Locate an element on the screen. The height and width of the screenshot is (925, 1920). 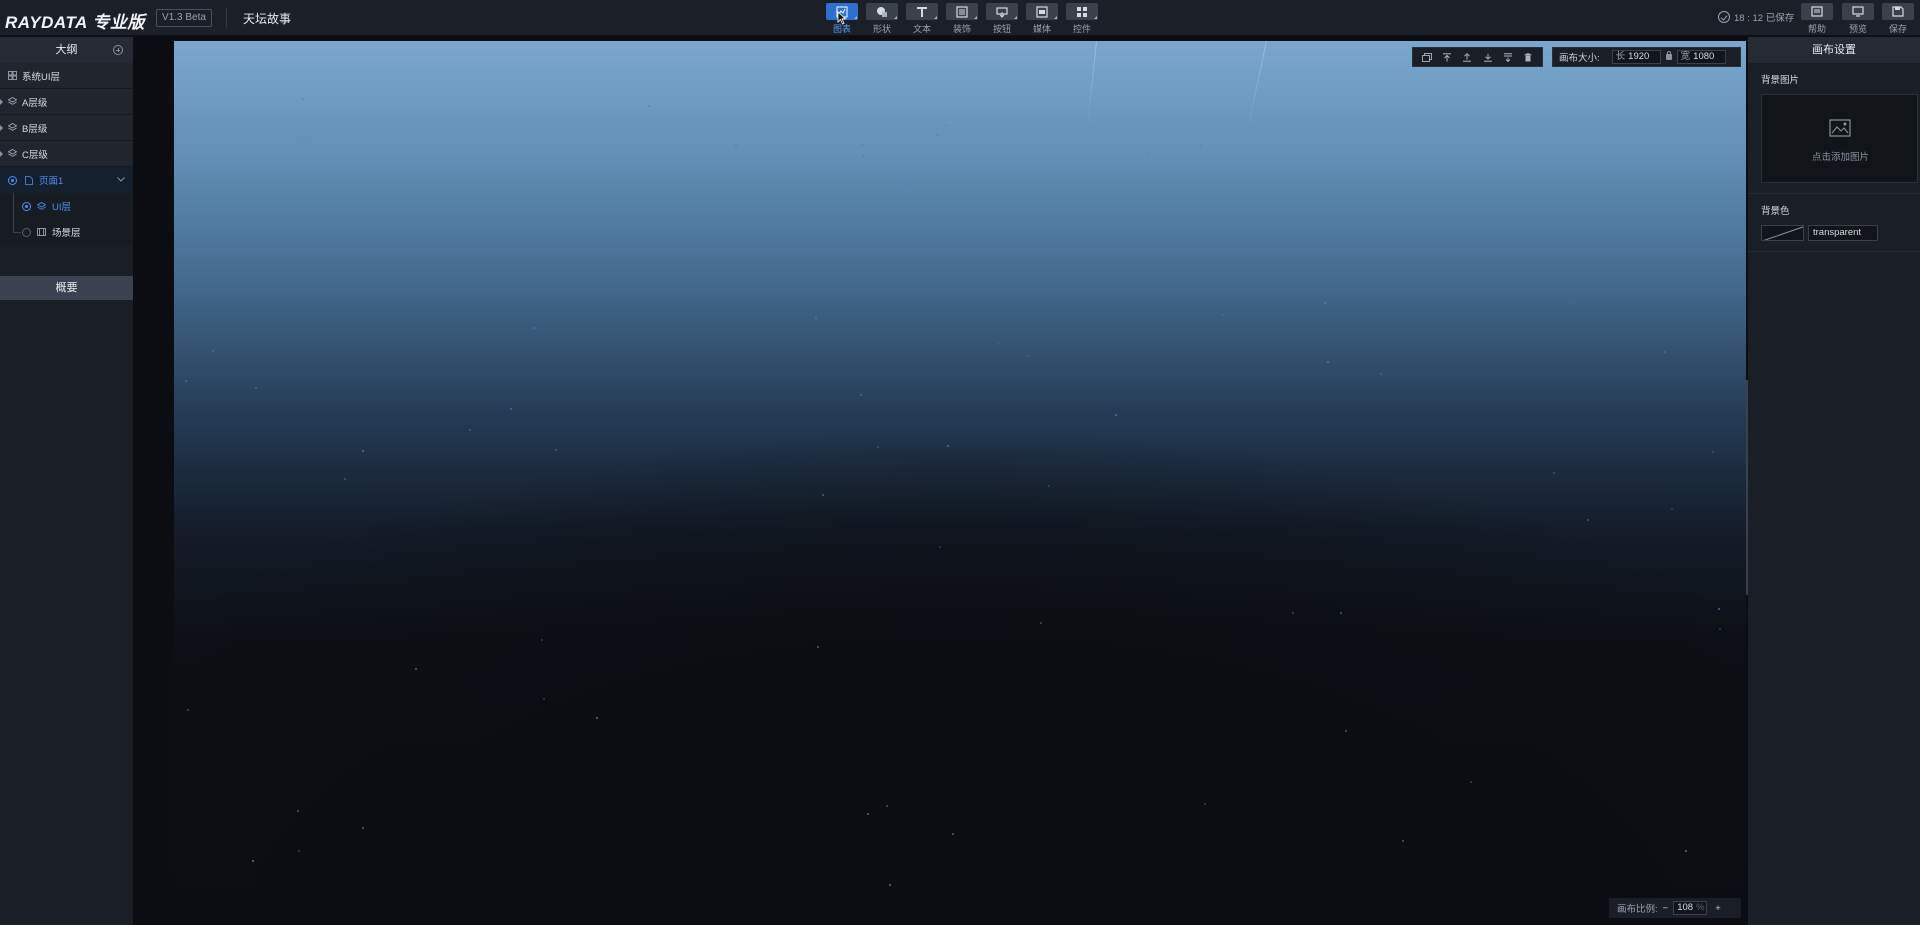
save-status-text: 18 : 12 已保存 is located at coordinates (1764, 18).